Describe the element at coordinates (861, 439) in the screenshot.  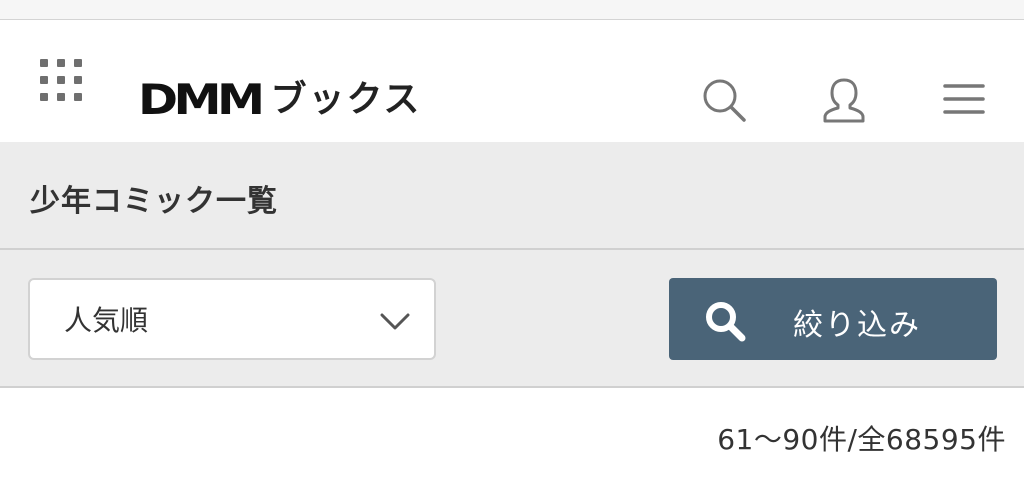
I see `result-count: 61〜90件/全68595件` at that location.